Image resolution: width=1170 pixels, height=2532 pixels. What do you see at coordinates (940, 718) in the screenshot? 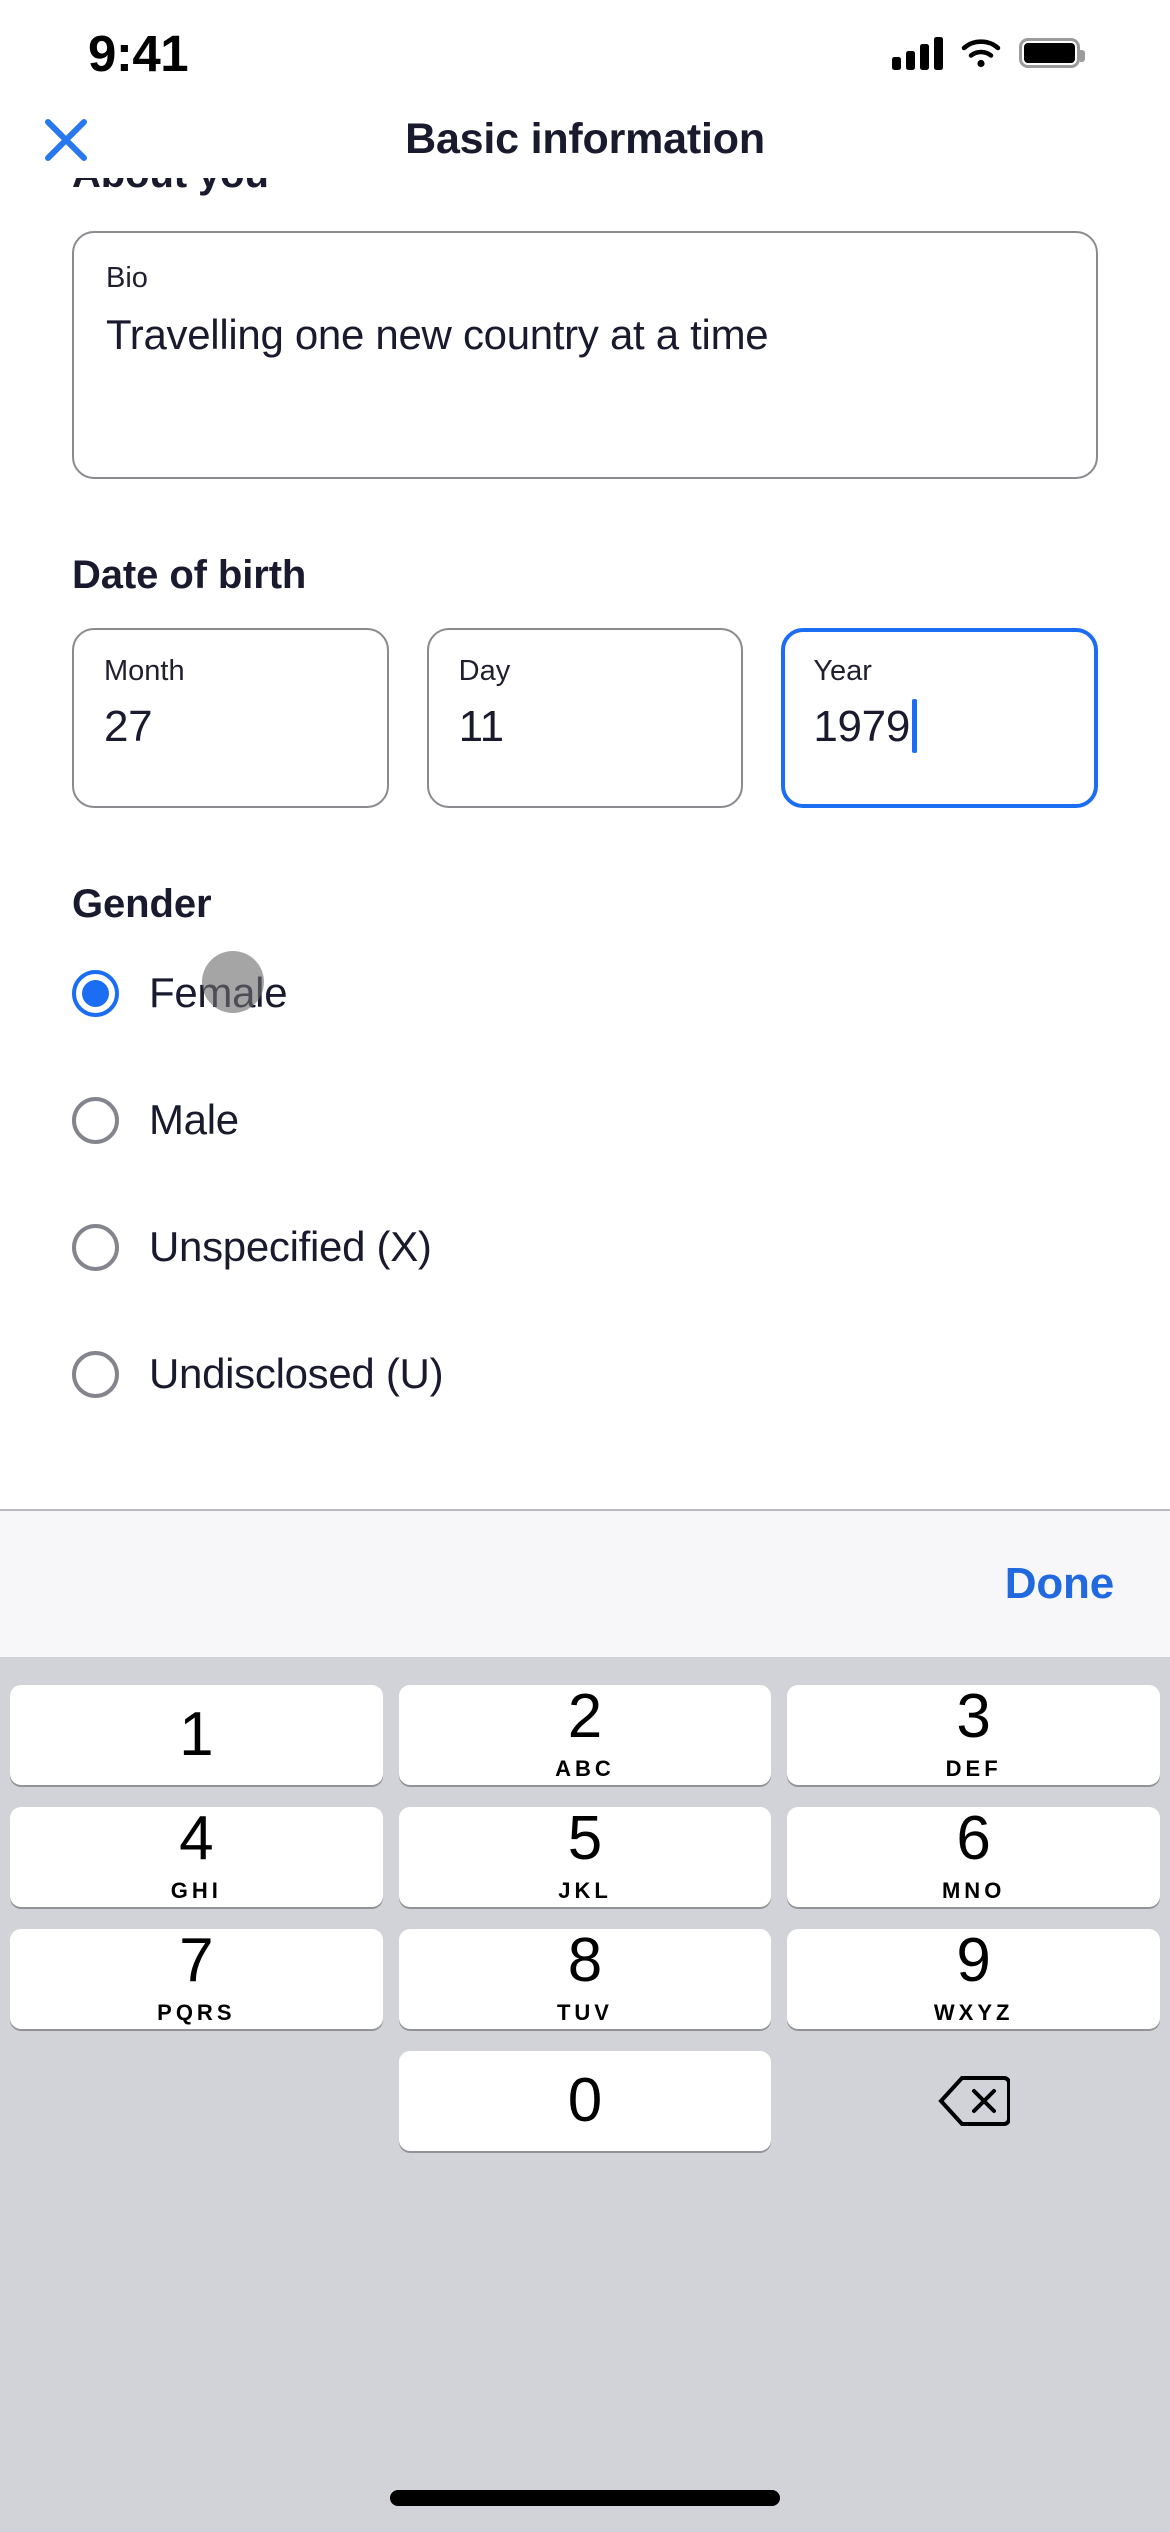
I see `year-input: Year 1979` at bounding box center [940, 718].